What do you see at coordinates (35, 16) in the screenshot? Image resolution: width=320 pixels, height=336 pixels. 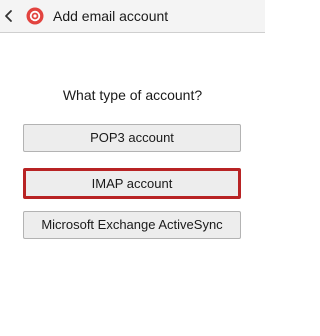 I see `email-app-icon` at bounding box center [35, 16].